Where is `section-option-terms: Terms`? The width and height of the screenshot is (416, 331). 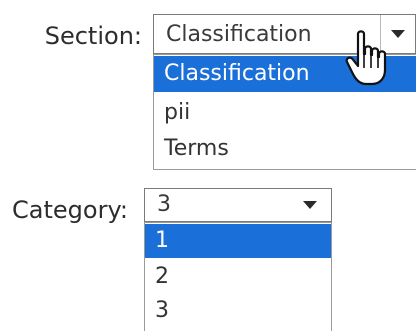
section-option-terms: Terms is located at coordinates (285, 149).